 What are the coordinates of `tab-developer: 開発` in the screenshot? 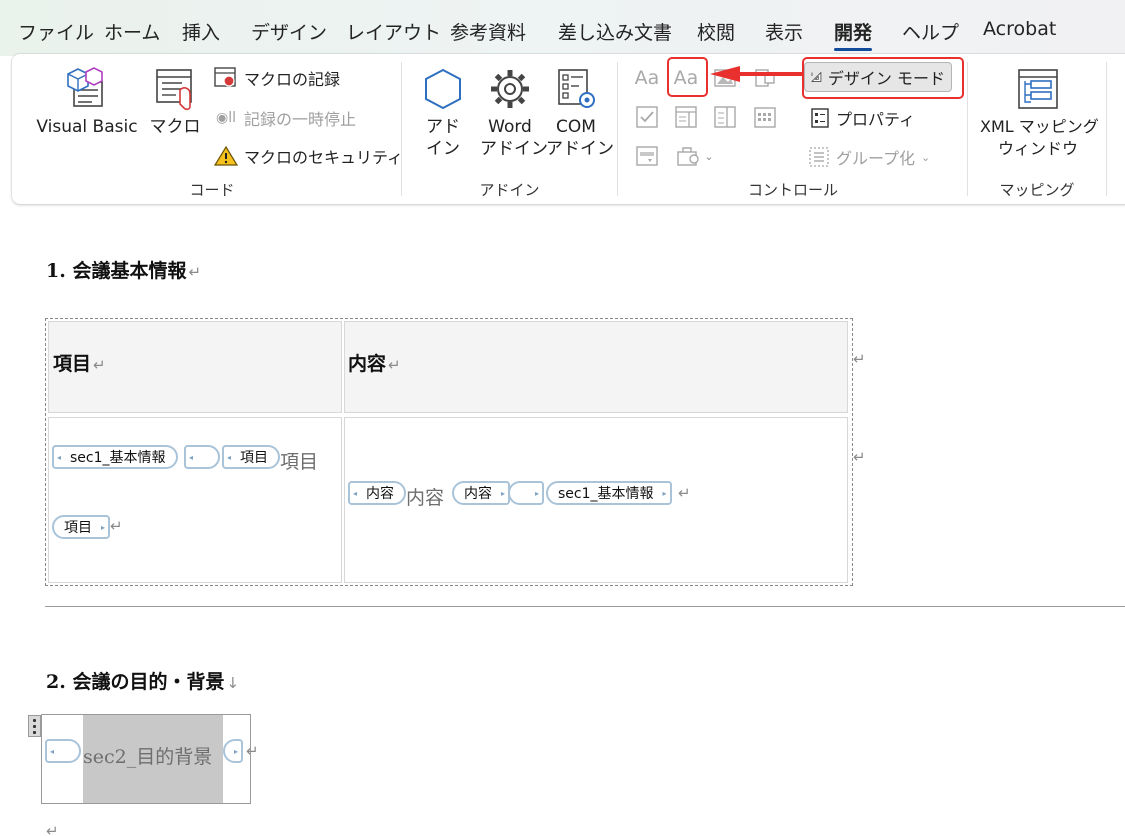 It's located at (853, 34).